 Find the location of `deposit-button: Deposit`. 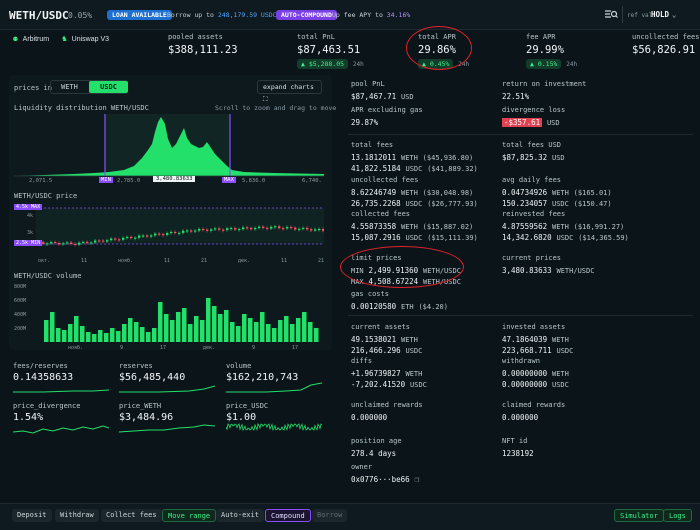

deposit-button: Deposit is located at coordinates (32, 515).